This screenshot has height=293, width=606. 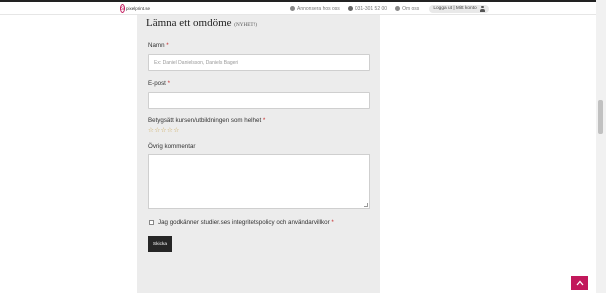 I want to click on email-label-text: E-post, so click(x=157, y=83).